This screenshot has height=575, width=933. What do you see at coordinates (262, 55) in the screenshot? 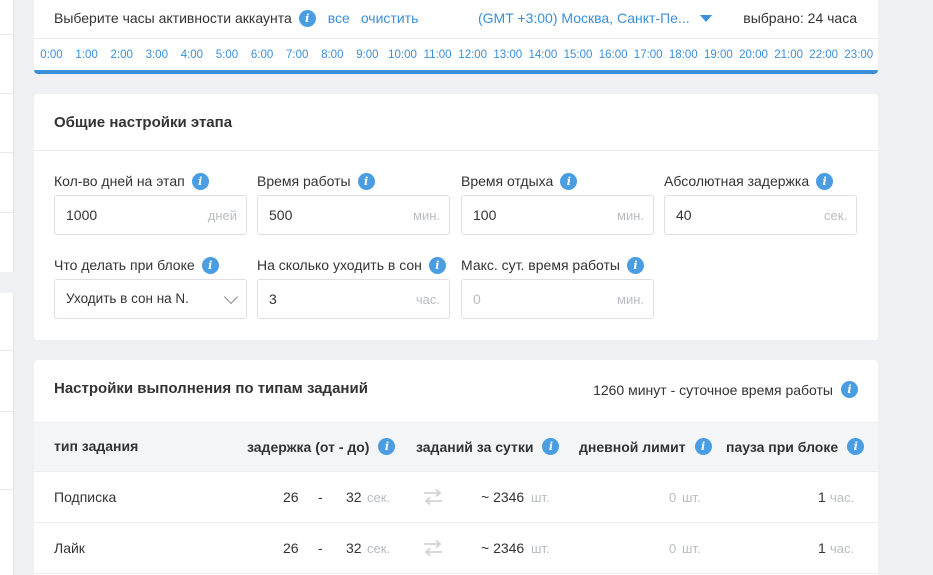
I see `hour-option: 6:00` at bounding box center [262, 55].